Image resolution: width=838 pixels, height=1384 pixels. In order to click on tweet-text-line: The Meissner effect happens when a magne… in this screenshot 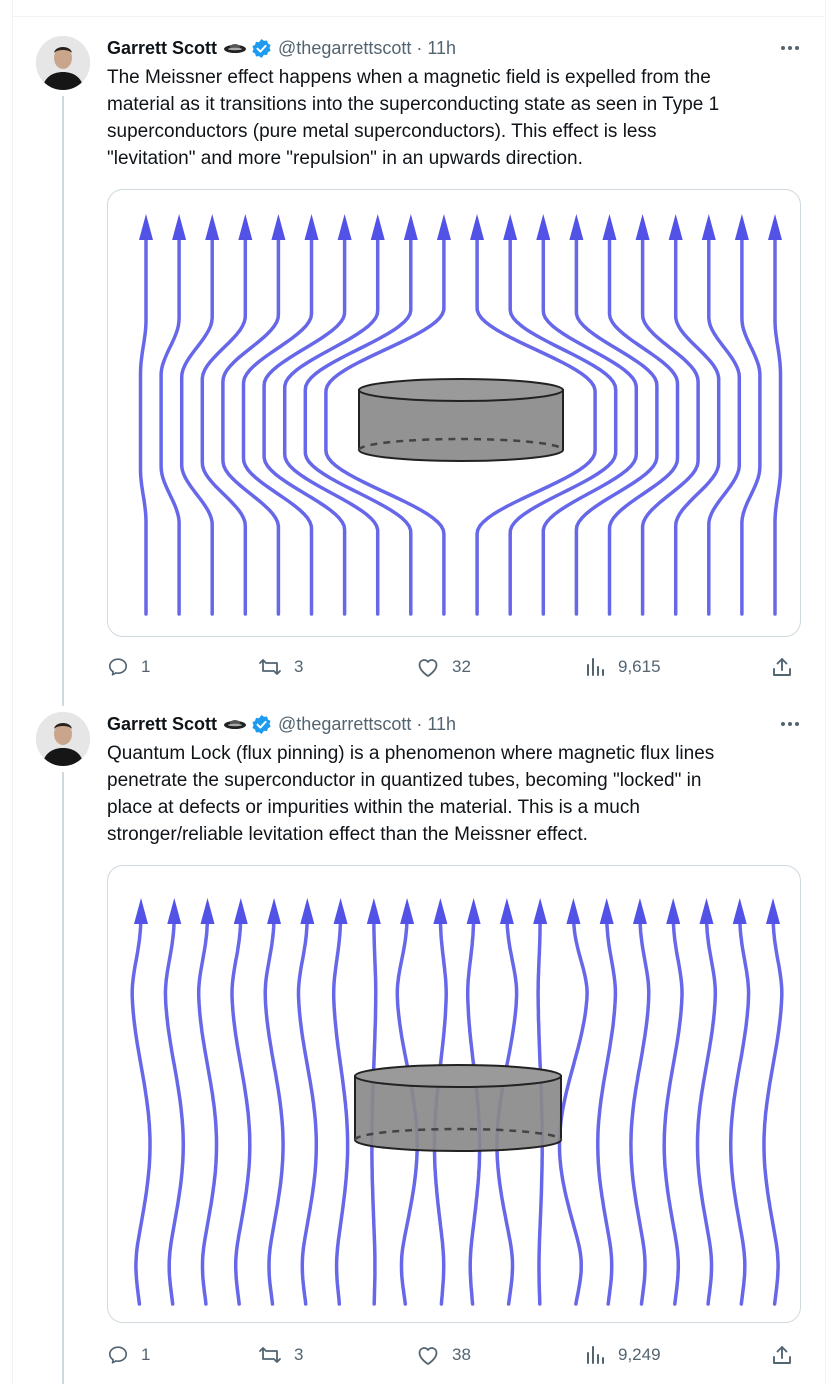, I will do `click(409, 77)`.